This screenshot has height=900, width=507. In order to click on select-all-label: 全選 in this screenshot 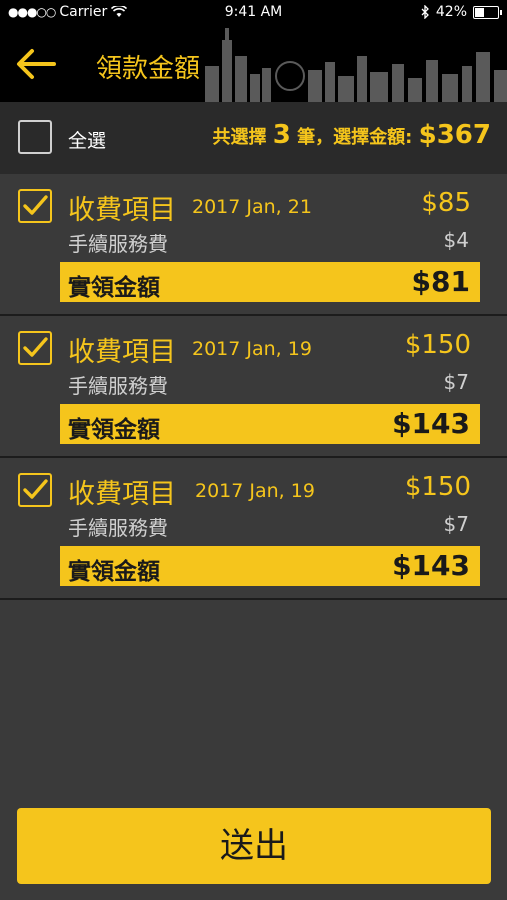, I will do `click(87, 141)`.